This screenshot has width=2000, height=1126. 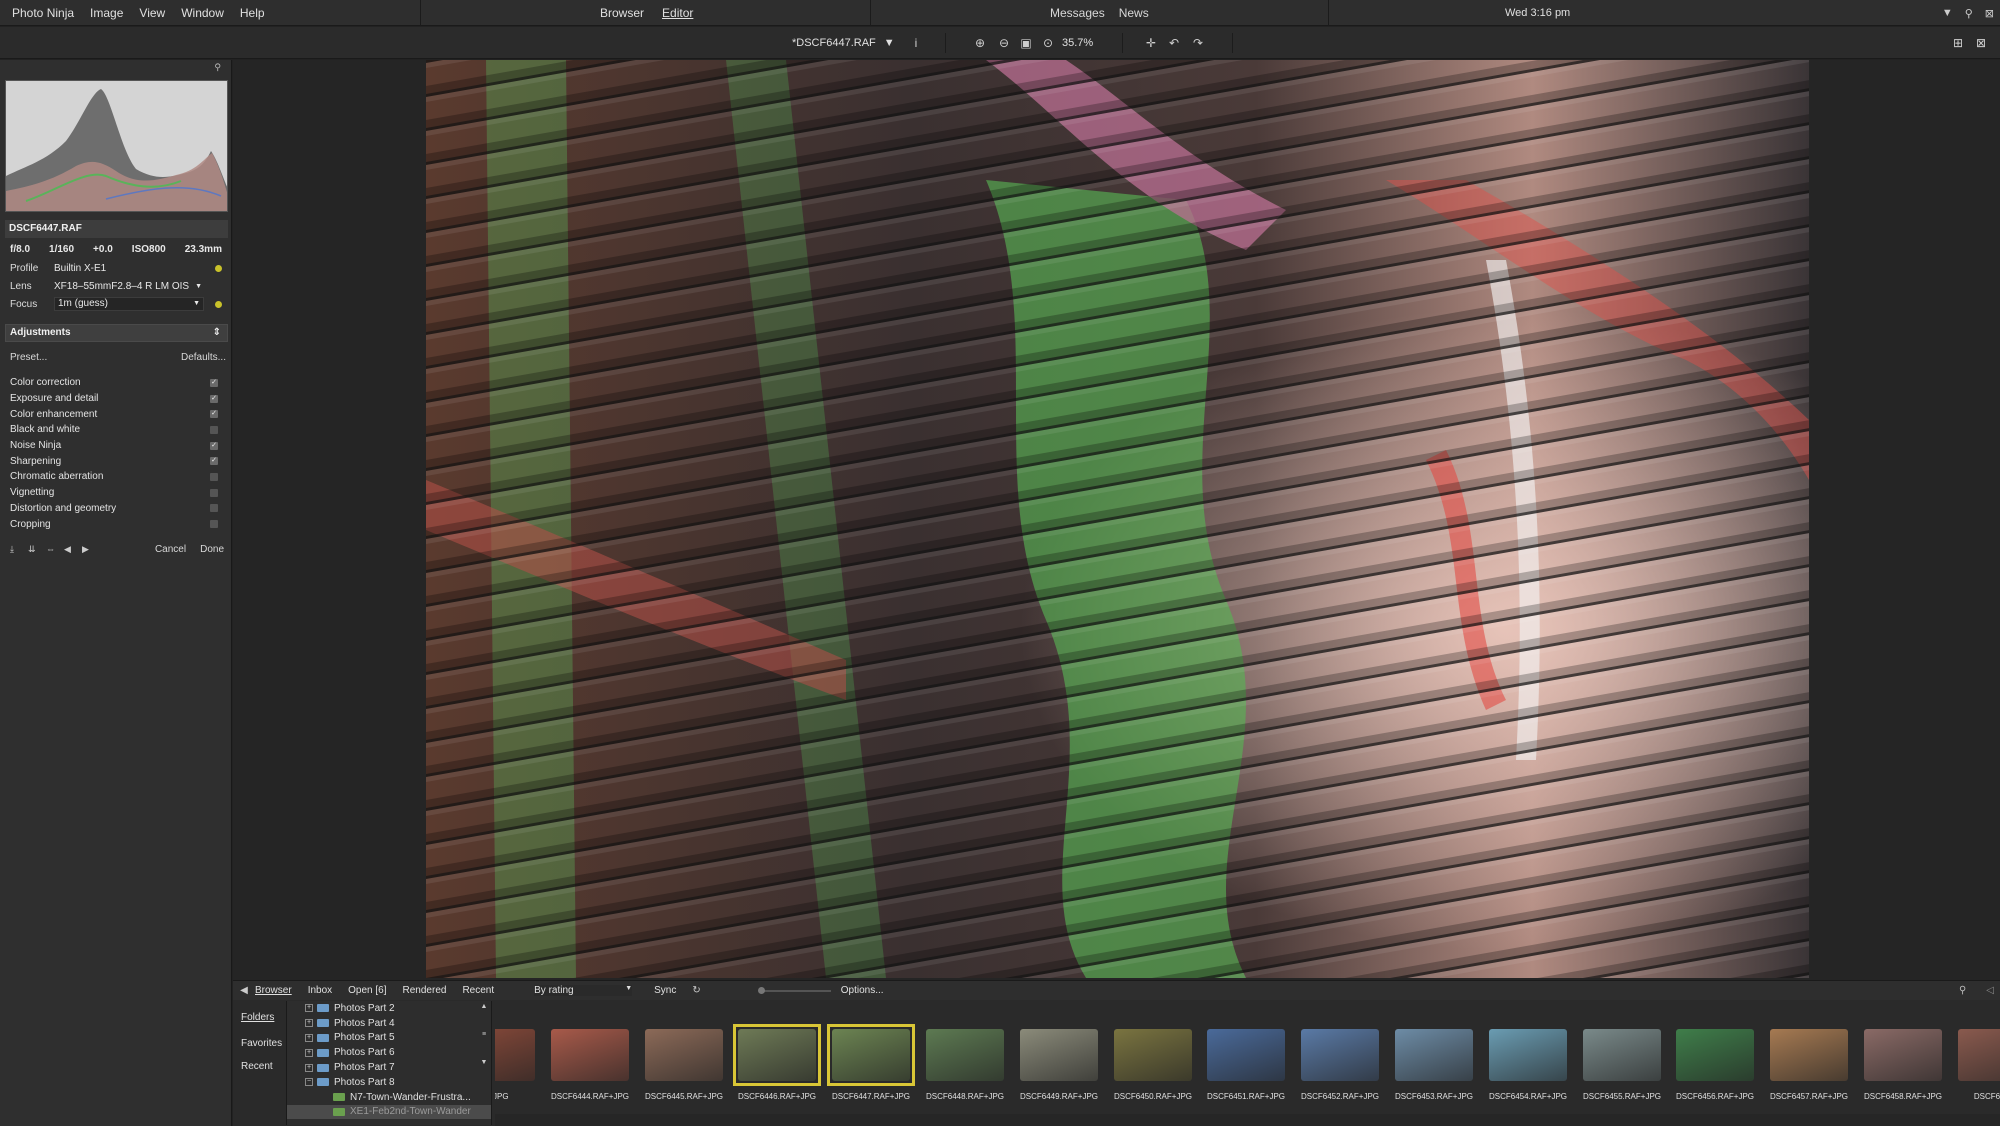 What do you see at coordinates (116, 333) in the screenshot?
I see `adjustments-header: Adjustments ⇕` at bounding box center [116, 333].